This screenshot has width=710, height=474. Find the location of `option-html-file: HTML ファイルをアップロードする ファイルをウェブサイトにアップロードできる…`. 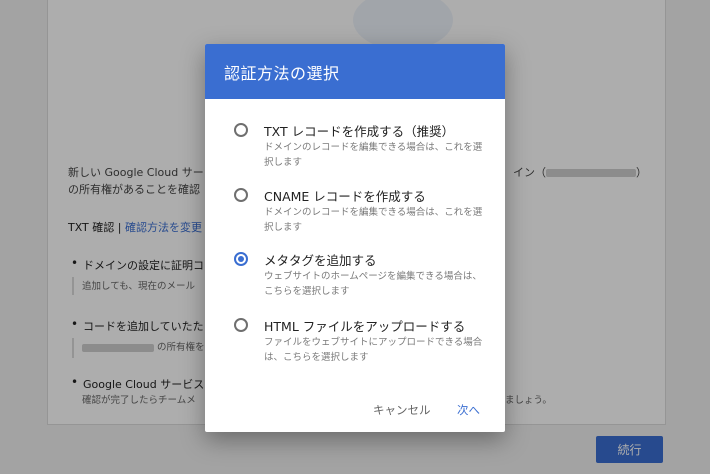

option-html-file: HTML ファイルをアップロードする ファイルをウェブサイトにアップロードできる… is located at coordinates (355, 348).